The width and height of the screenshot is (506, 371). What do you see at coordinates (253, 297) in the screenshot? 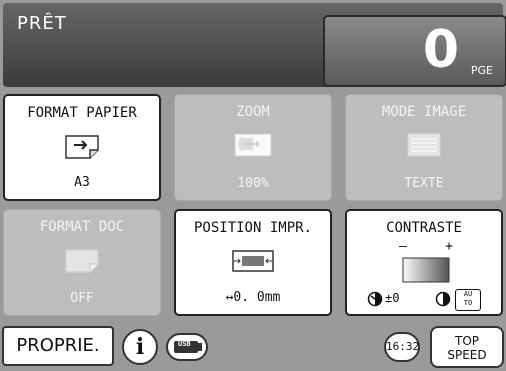
I see `tile-value: ↔0. 0mm` at bounding box center [253, 297].